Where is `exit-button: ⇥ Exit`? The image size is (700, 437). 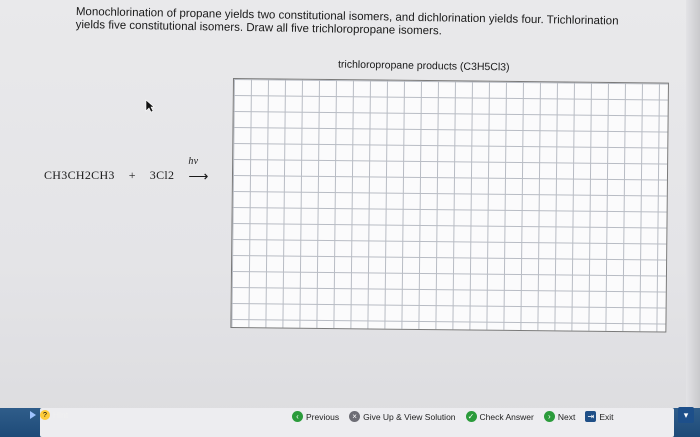
exit-button: ⇥ Exit is located at coordinates (599, 416).